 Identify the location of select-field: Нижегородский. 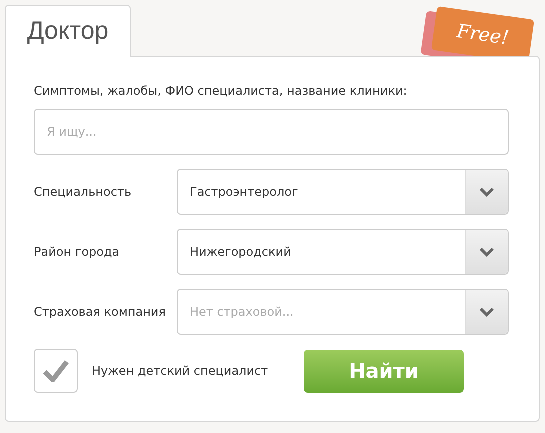
(343, 252).